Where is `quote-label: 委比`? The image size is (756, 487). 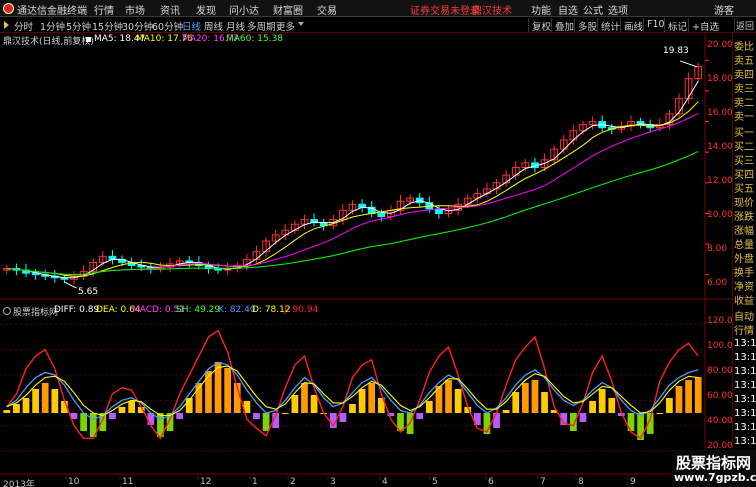 quote-label: 委比 is located at coordinates (744, 47).